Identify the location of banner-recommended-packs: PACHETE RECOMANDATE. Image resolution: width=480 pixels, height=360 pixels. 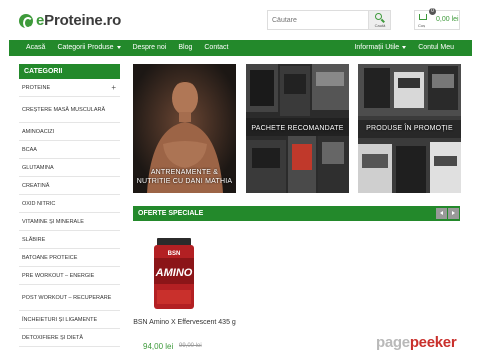
(297, 128).